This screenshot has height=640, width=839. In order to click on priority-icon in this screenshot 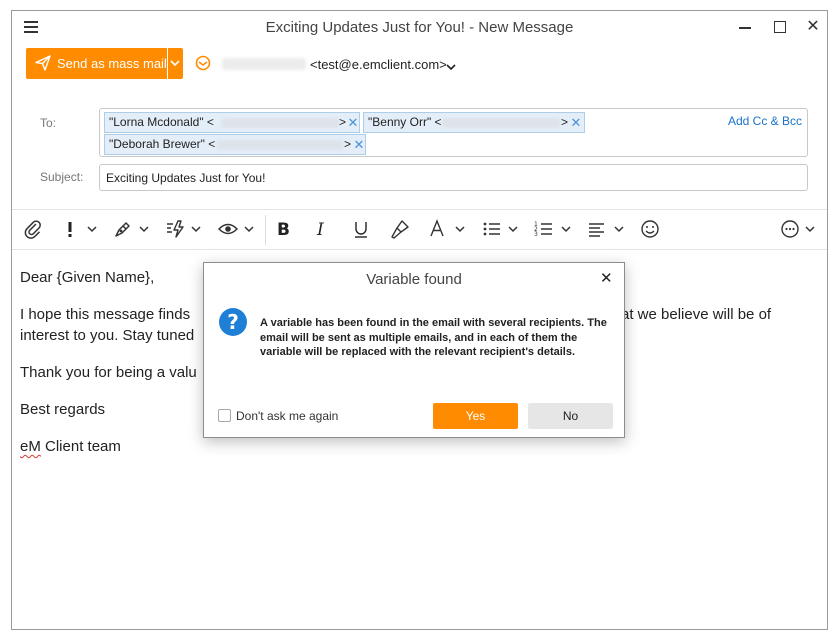, I will do `click(70, 230)`.